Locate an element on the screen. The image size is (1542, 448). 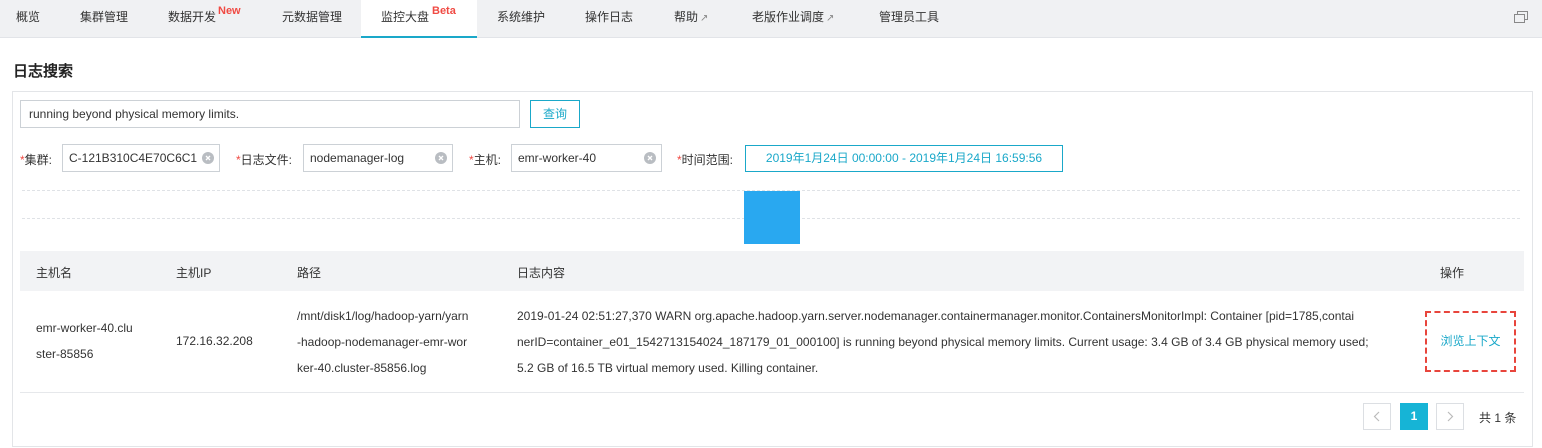
query-button: 查询 is located at coordinates (555, 114).